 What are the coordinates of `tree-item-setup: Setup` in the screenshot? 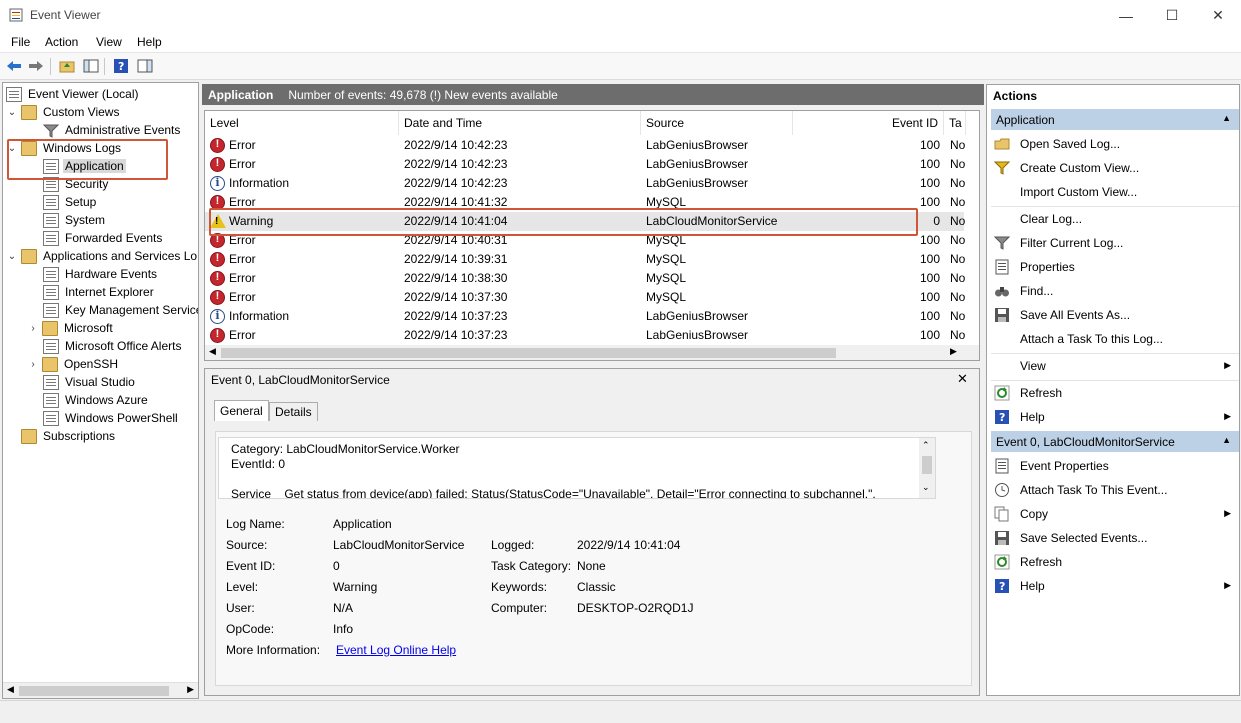 It's located at (70, 202).